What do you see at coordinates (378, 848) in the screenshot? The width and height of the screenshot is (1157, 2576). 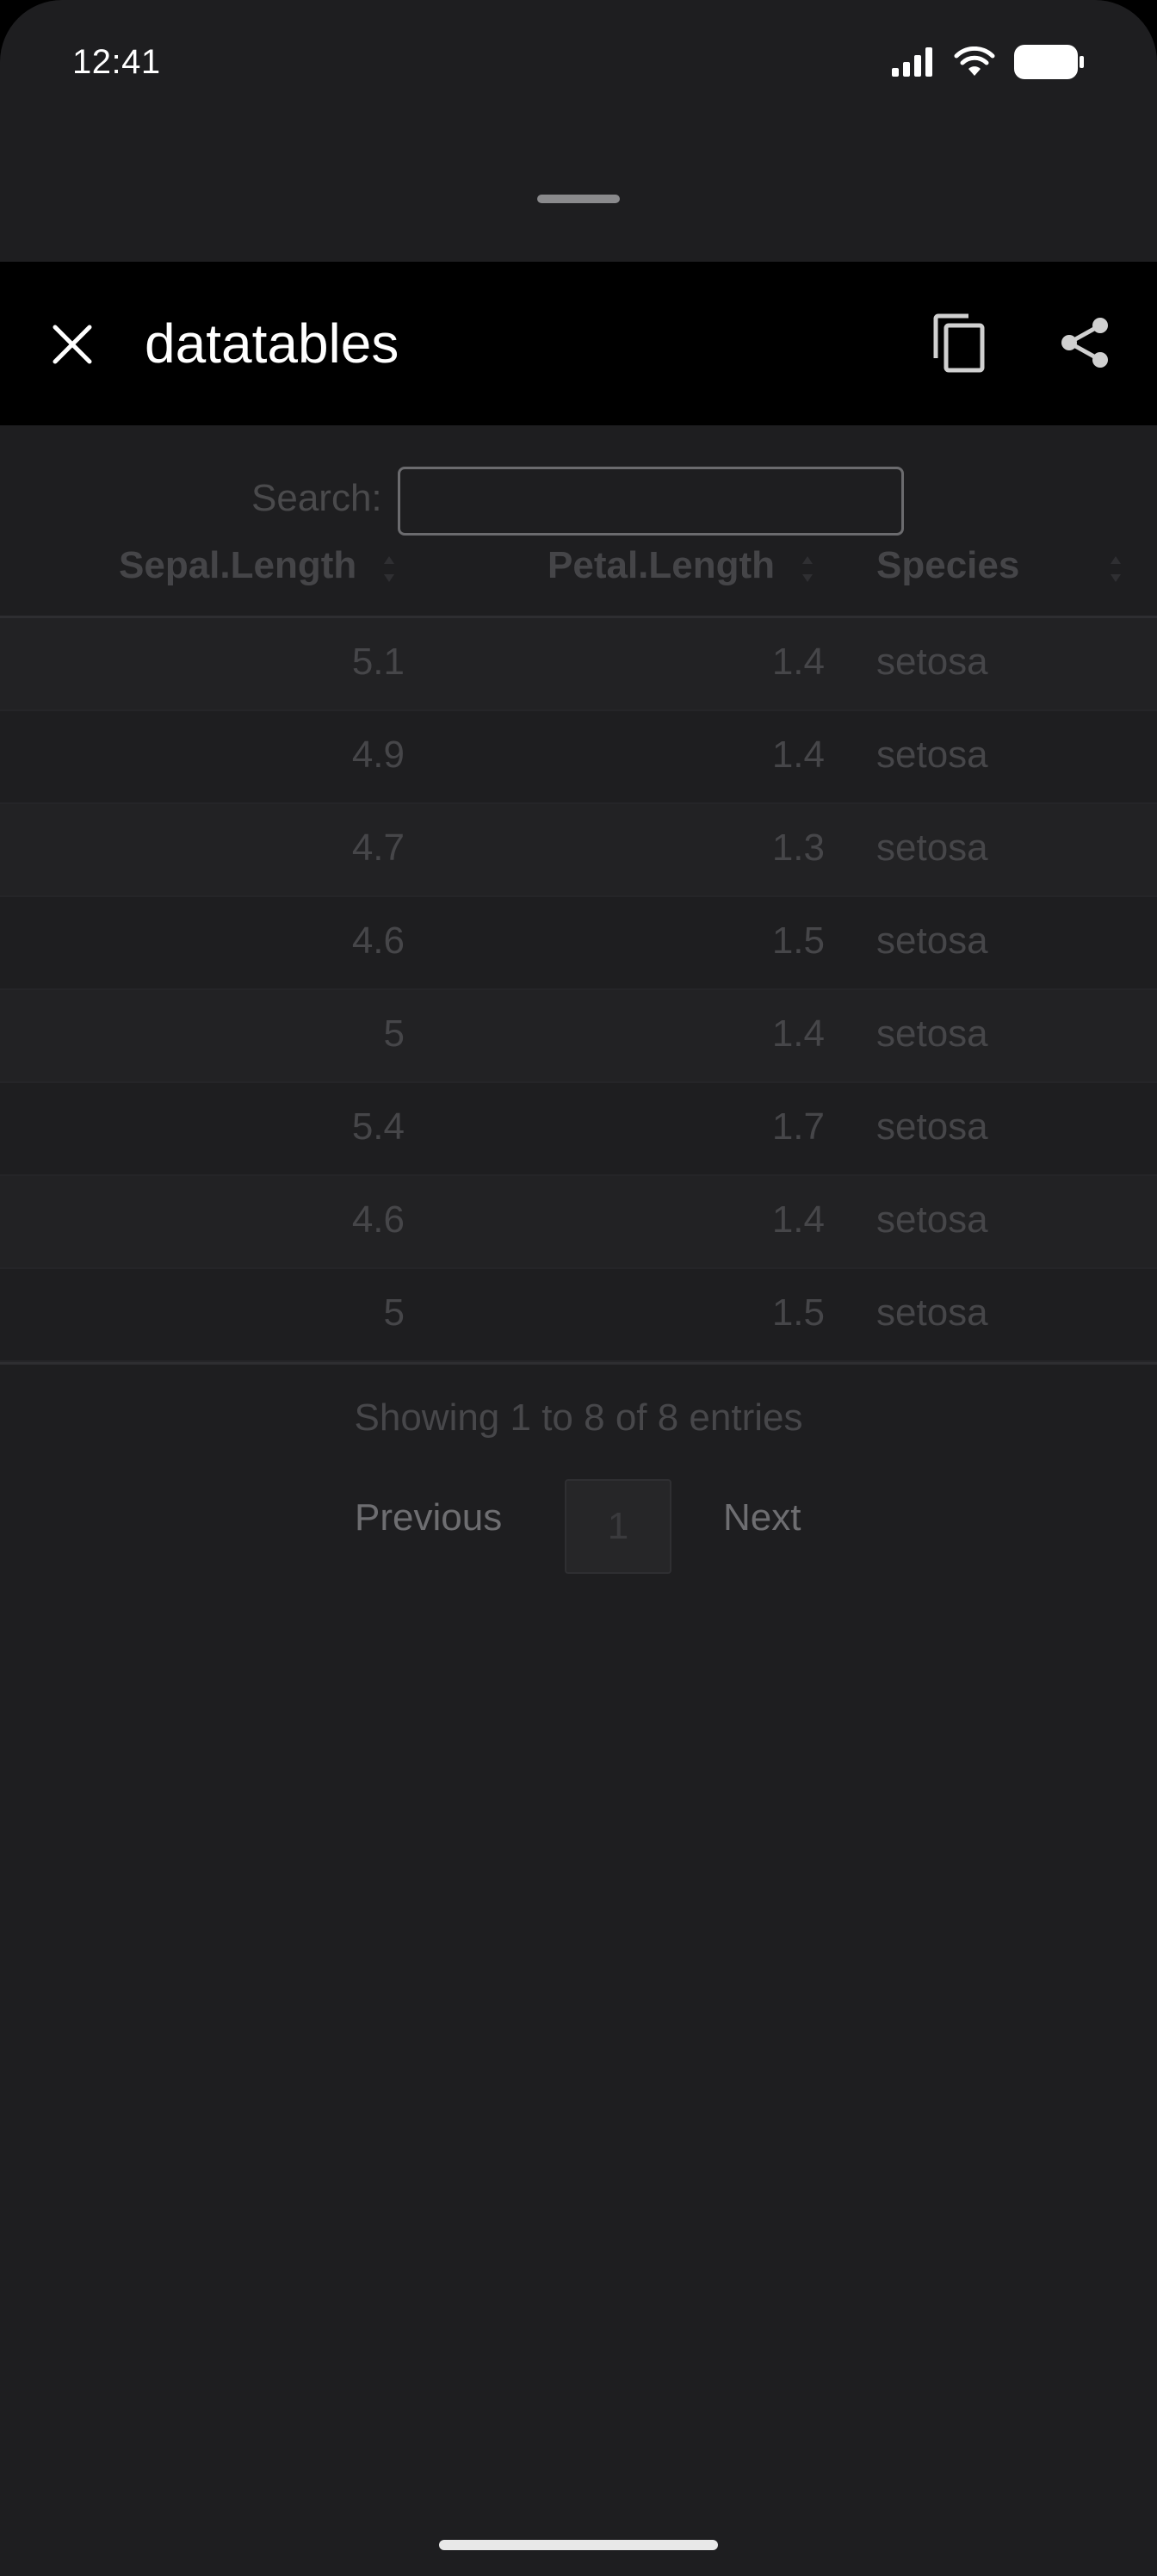 I see `table-cell: 4.7` at bounding box center [378, 848].